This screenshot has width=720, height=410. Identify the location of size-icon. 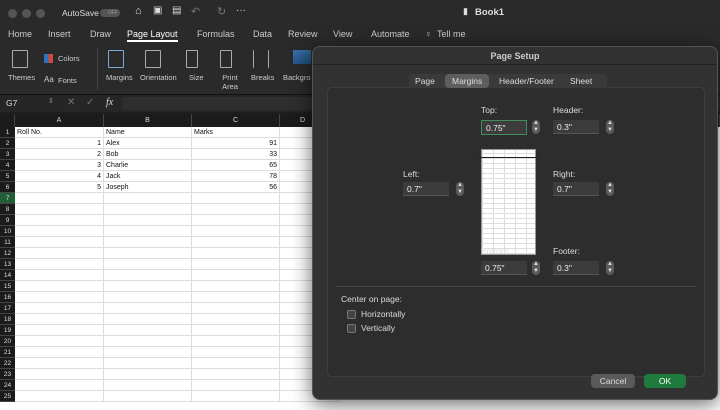
(192, 59).